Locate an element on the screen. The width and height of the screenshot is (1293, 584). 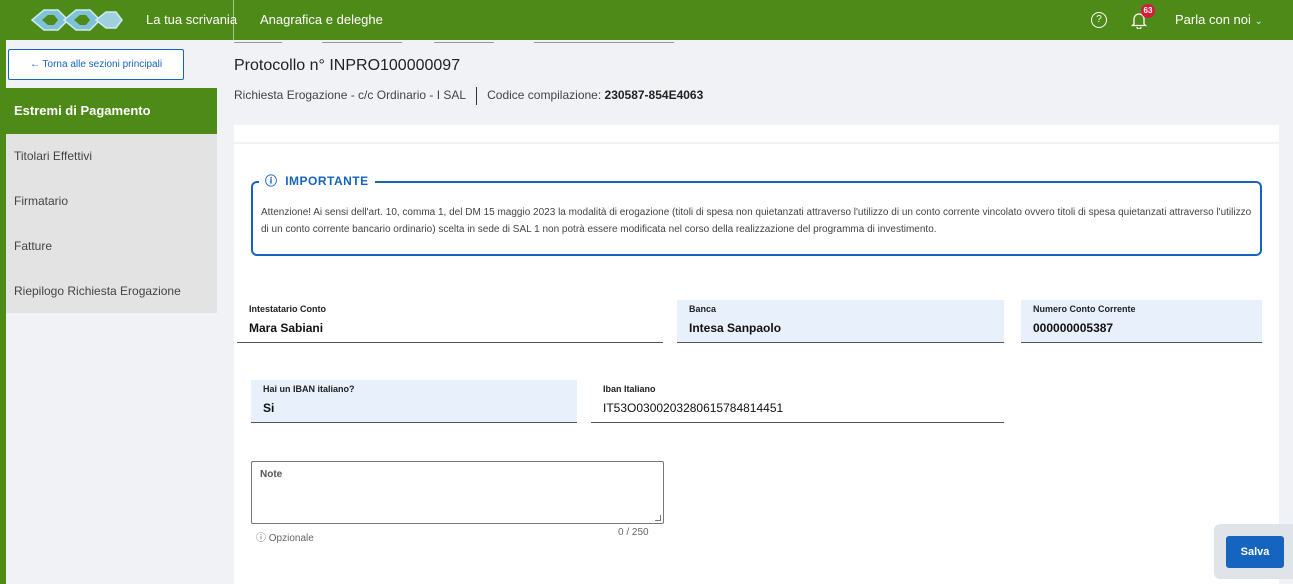
banca-field: Banca Intesa Sanpaolo is located at coordinates (840, 321).